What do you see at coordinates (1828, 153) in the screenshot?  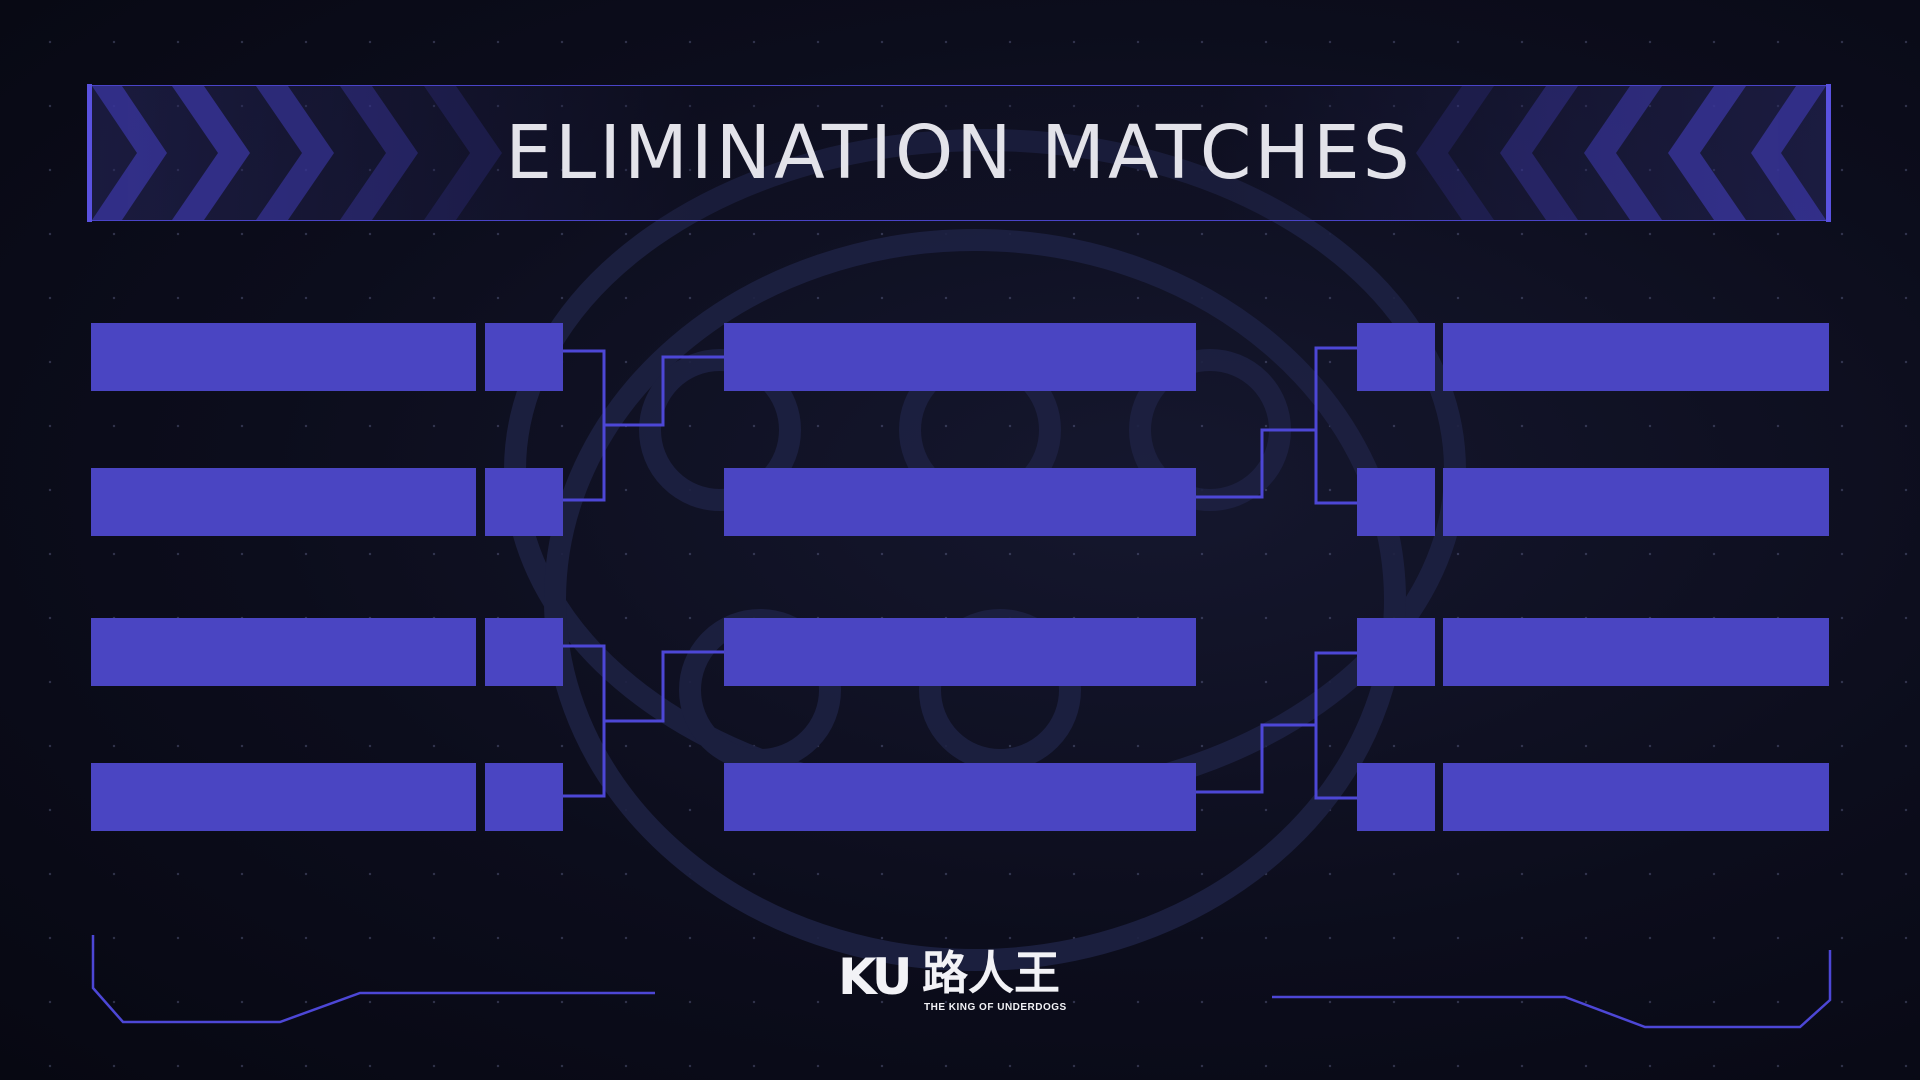 I see `banner-right-cap` at bounding box center [1828, 153].